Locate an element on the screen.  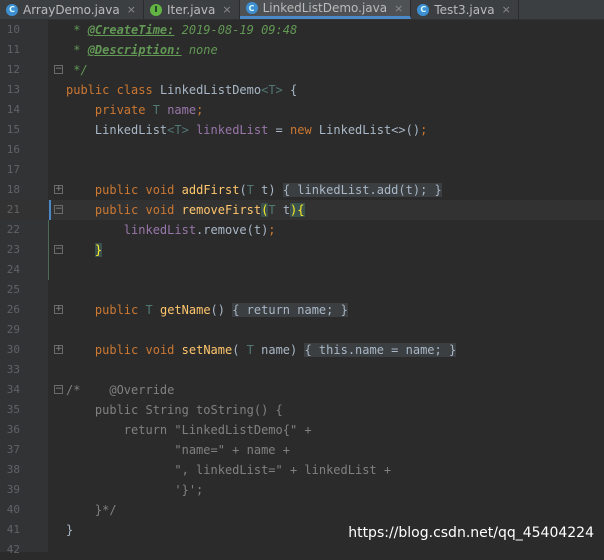
expression: .remove(t) is located at coordinates (232, 230).